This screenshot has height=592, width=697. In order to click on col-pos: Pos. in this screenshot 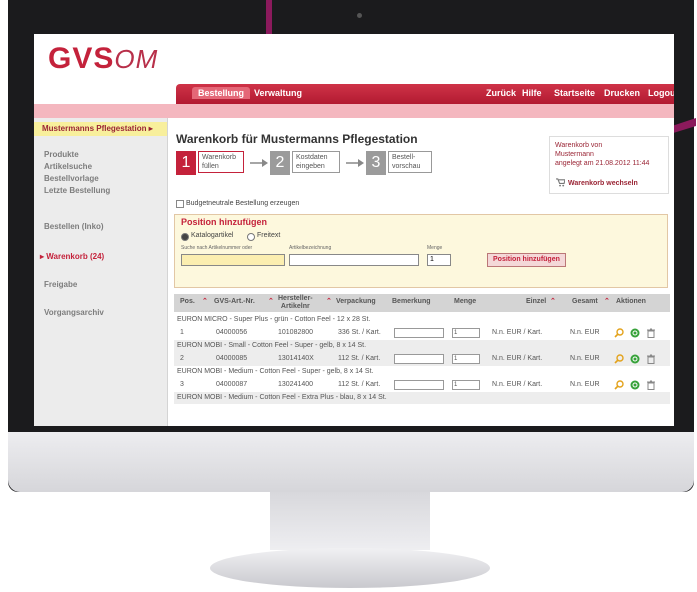, I will do `click(187, 302)`.